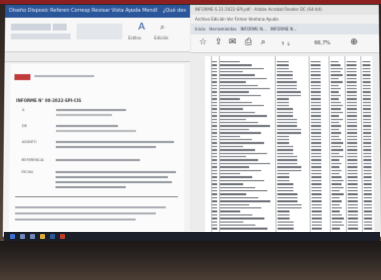 Image resolution: width=381 pixels, height=280 pixels. What do you see at coordinates (99, 31) in the screenshot?
I see `paragraph-group` at bounding box center [99, 31].